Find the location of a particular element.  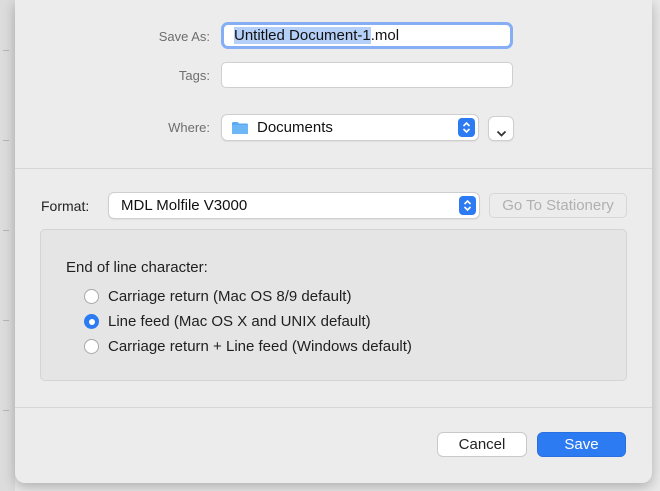

expand-button is located at coordinates (501, 128).